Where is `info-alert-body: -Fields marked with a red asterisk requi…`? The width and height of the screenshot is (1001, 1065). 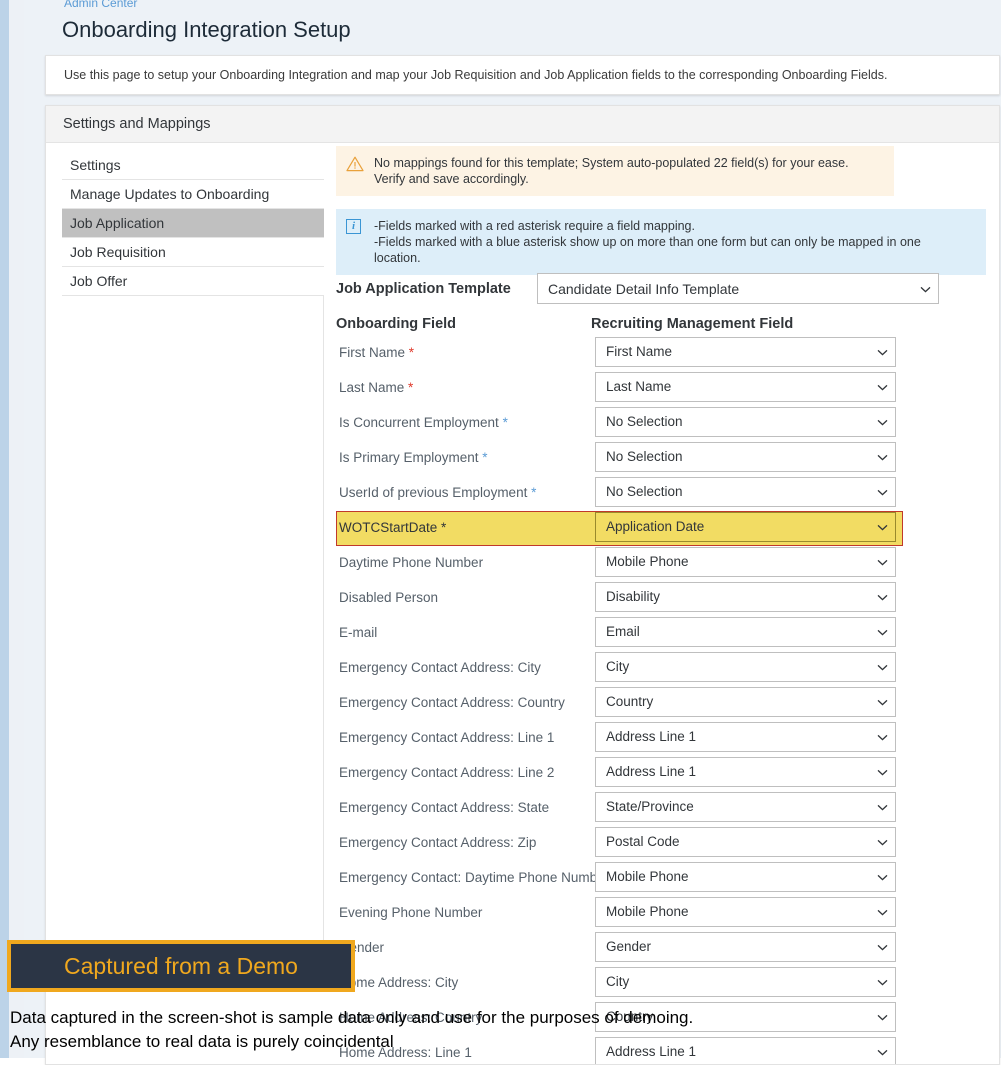 info-alert-body: -Fields marked with a red asterisk requi… is located at coordinates (647, 242).